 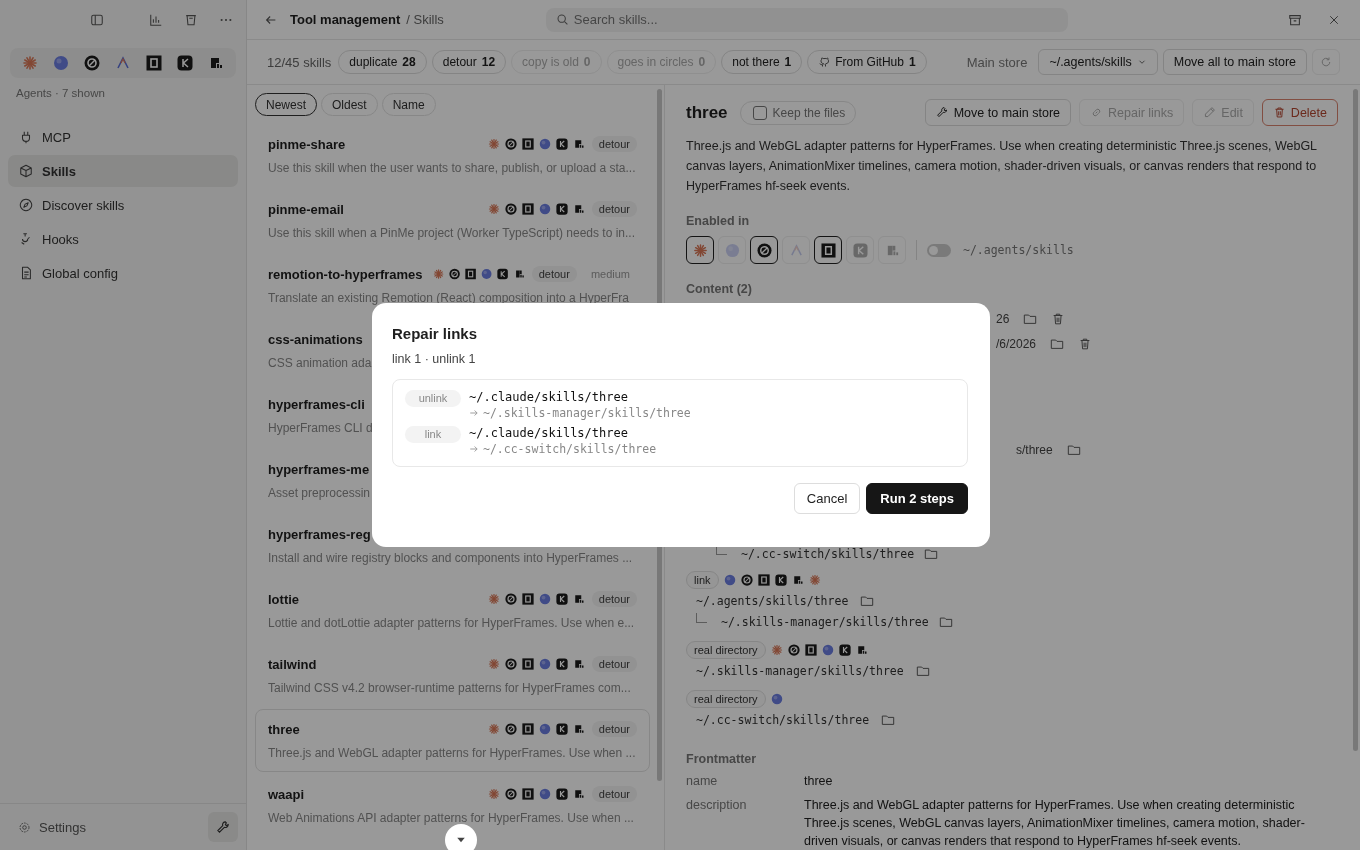 I want to click on sort-tab: Name, so click(x=408, y=104).